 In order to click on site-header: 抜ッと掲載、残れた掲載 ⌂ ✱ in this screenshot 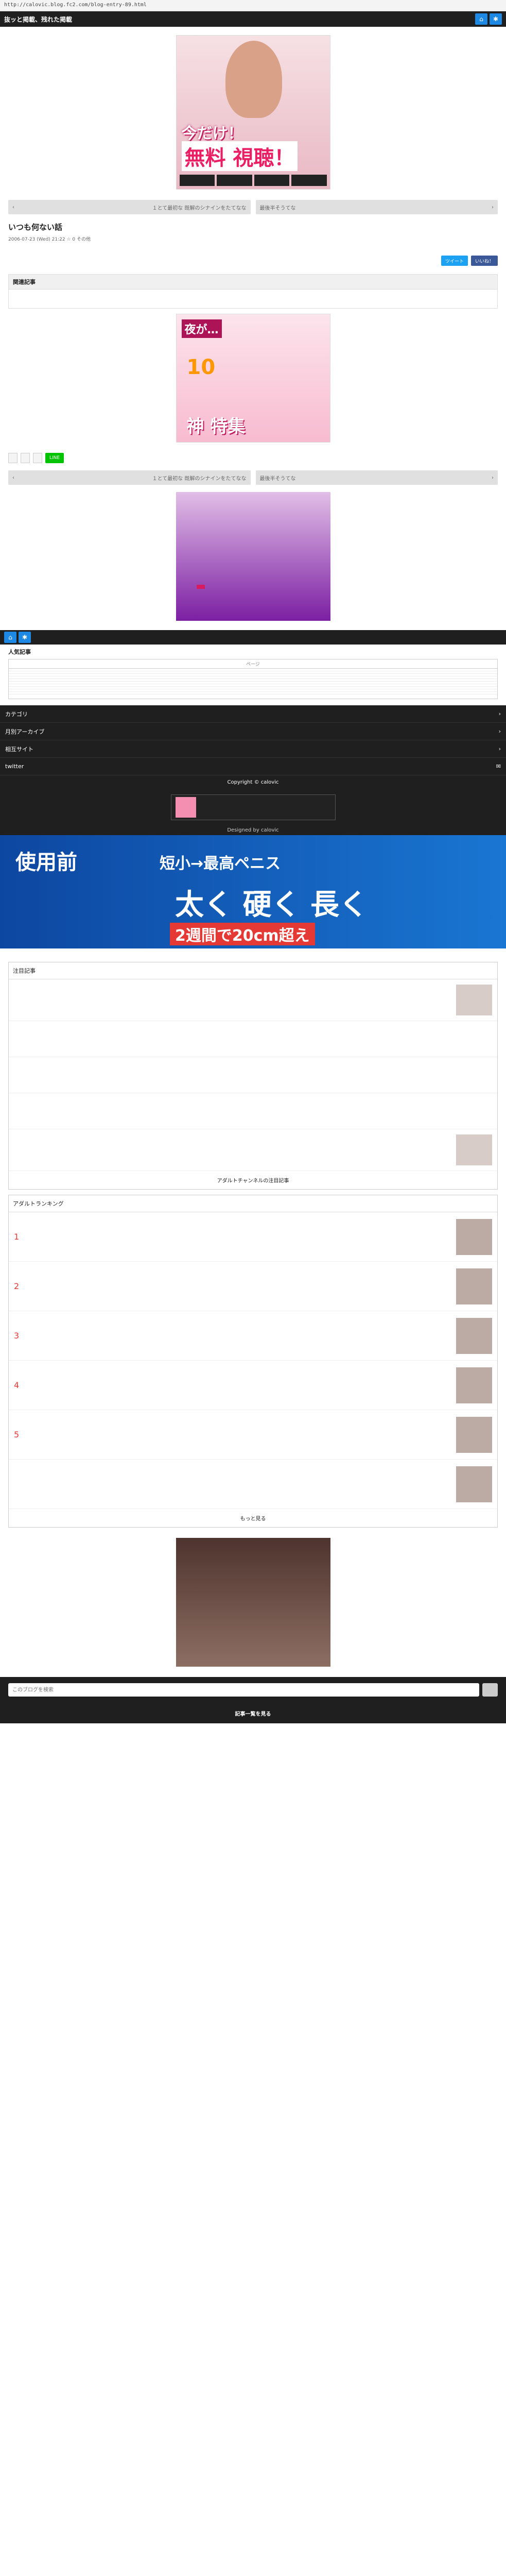, I will do `click(253, 19)`.